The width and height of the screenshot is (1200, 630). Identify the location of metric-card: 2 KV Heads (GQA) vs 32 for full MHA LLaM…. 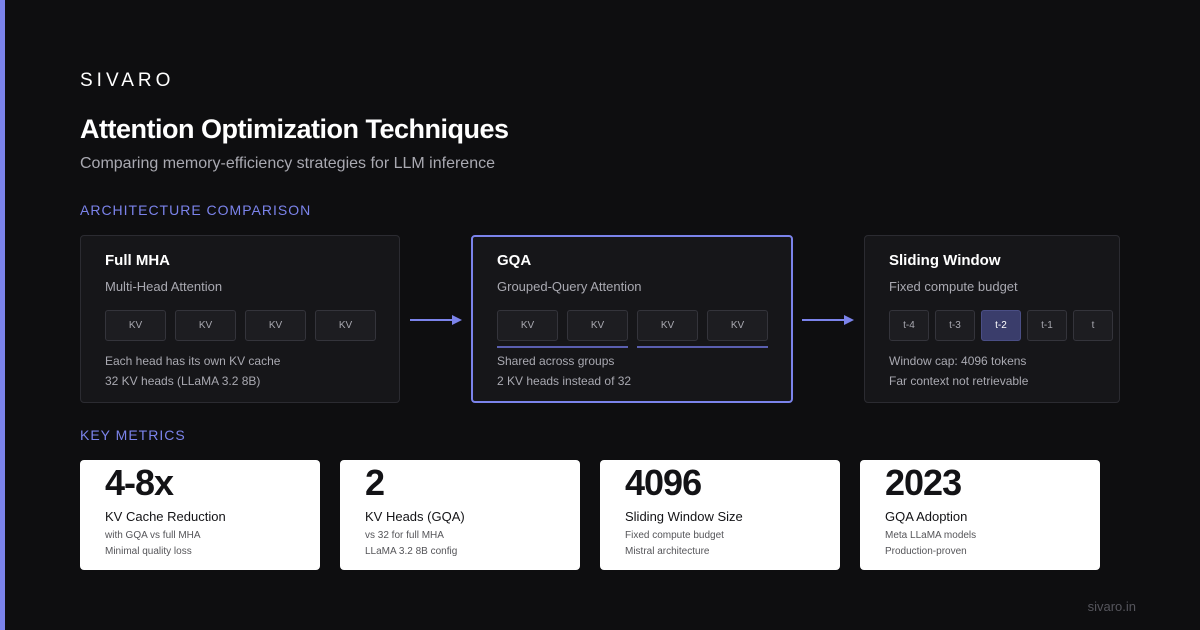
(460, 515).